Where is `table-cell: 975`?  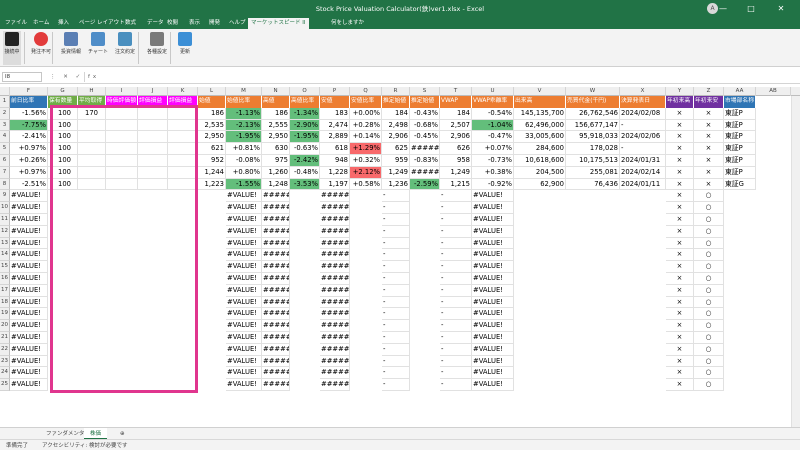 table-cell: 975 is located at coordinates (276, 161).